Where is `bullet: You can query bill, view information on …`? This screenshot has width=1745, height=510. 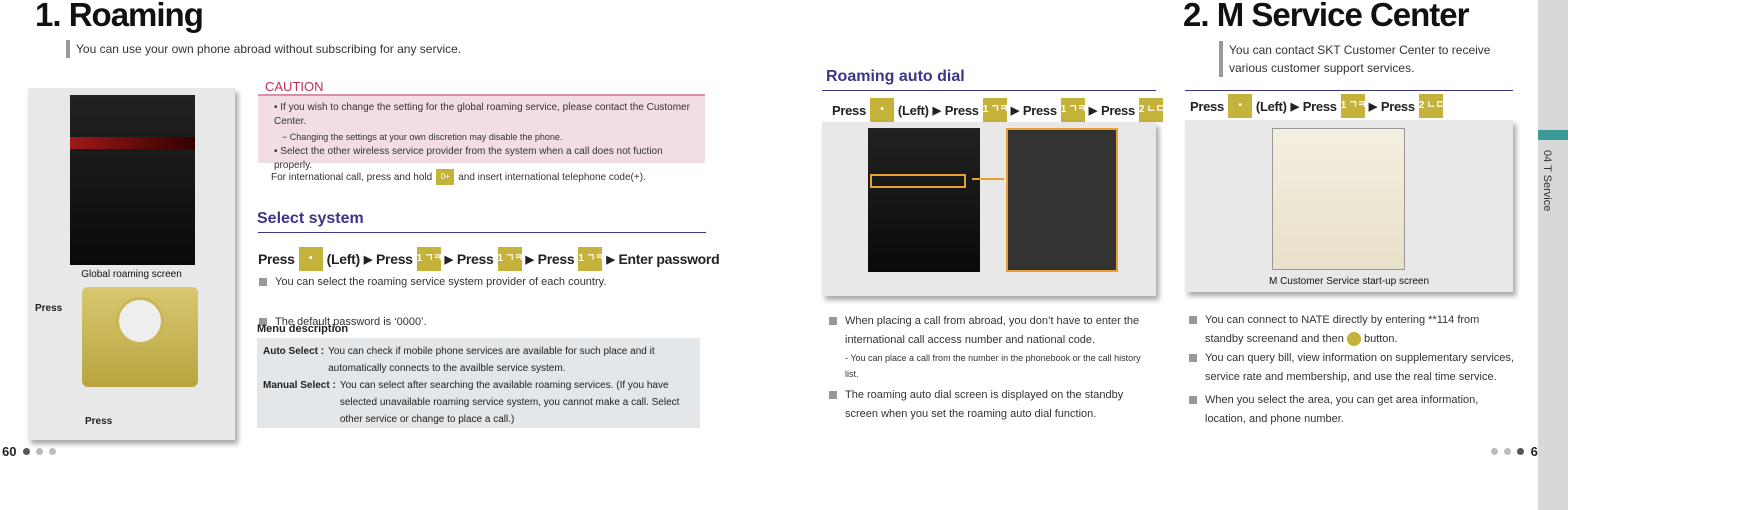
bullet: You can query bill, view information on … is located at coordinates (1351, 368).